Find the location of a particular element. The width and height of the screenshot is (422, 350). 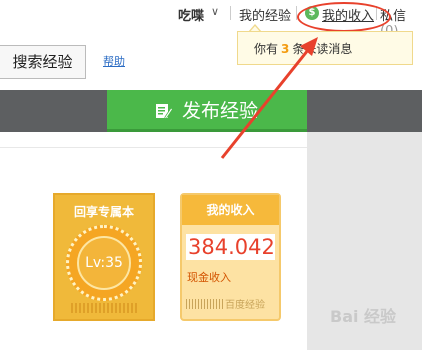

my-experience-link: 我的经验 is located at coordinates (265, 14).